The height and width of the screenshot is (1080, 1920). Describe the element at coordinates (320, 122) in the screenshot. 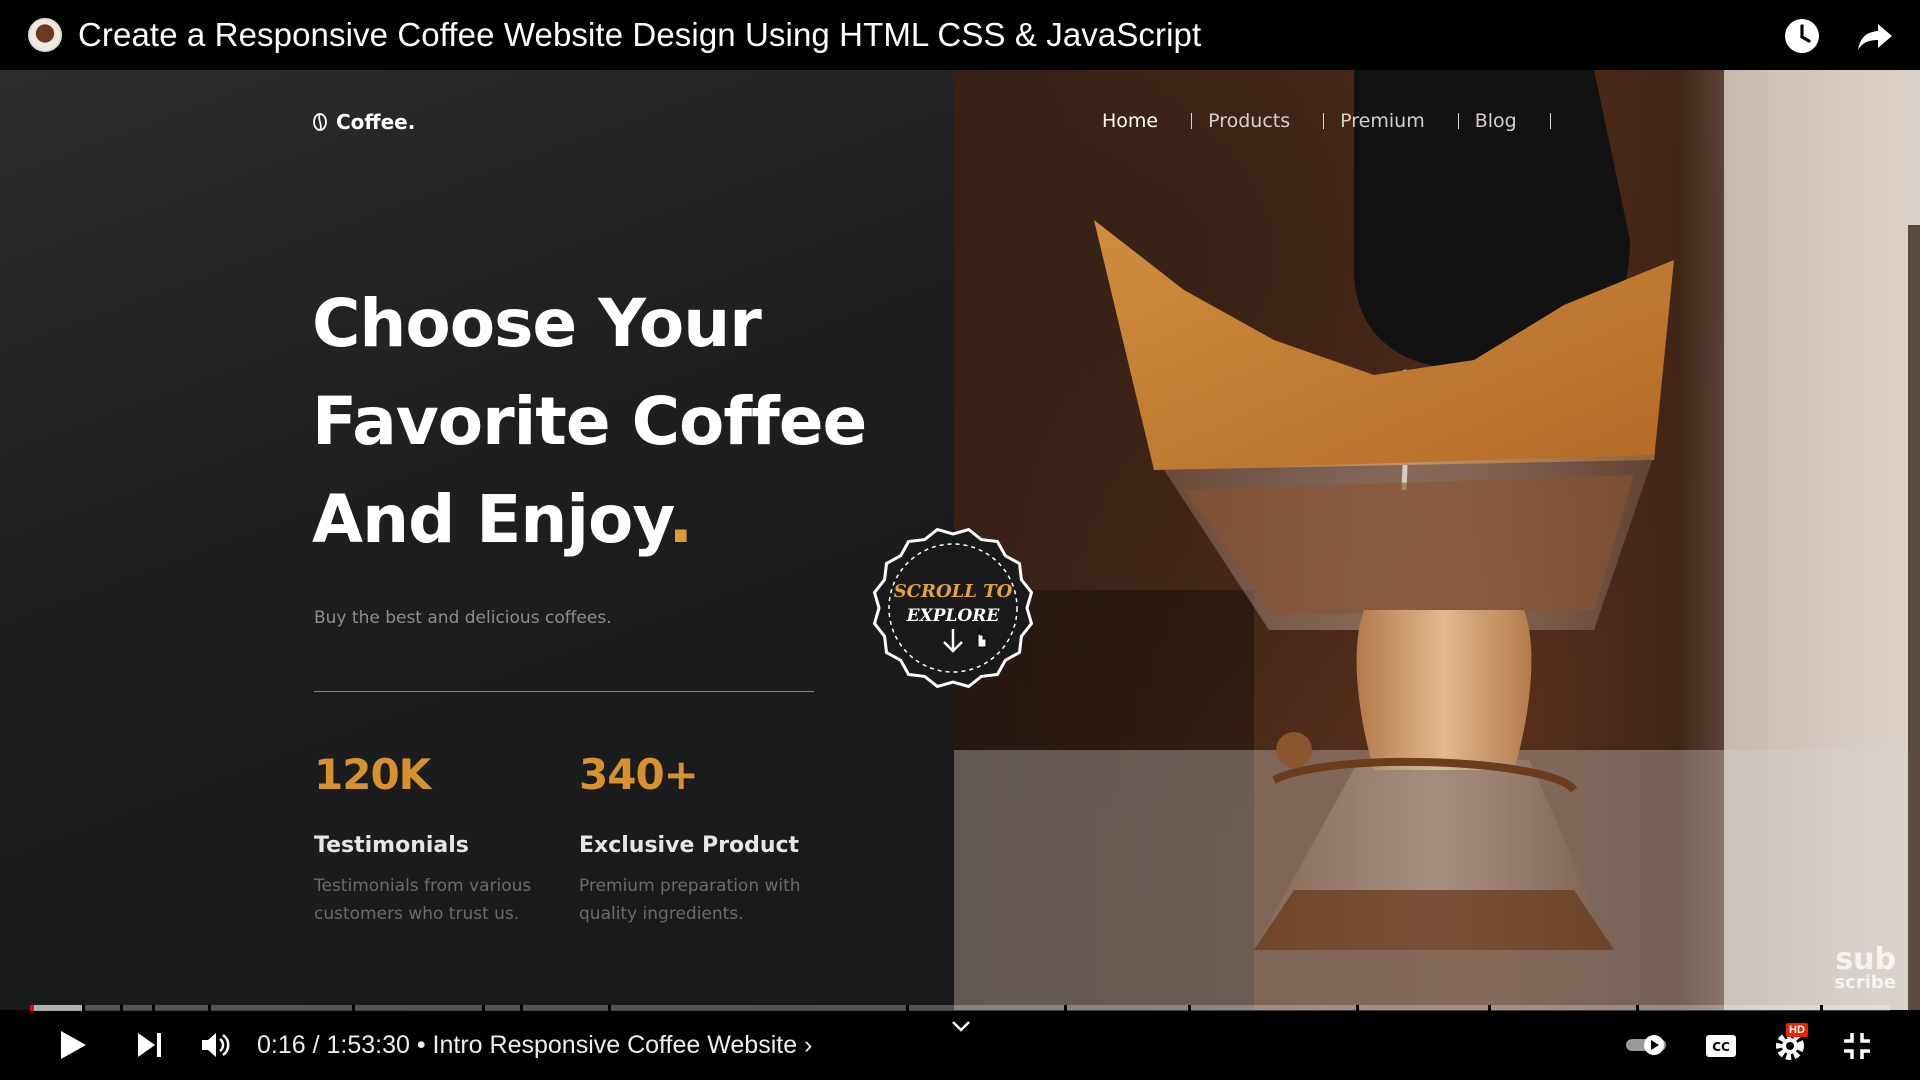

I see `coffee-bean-icon` at that location.